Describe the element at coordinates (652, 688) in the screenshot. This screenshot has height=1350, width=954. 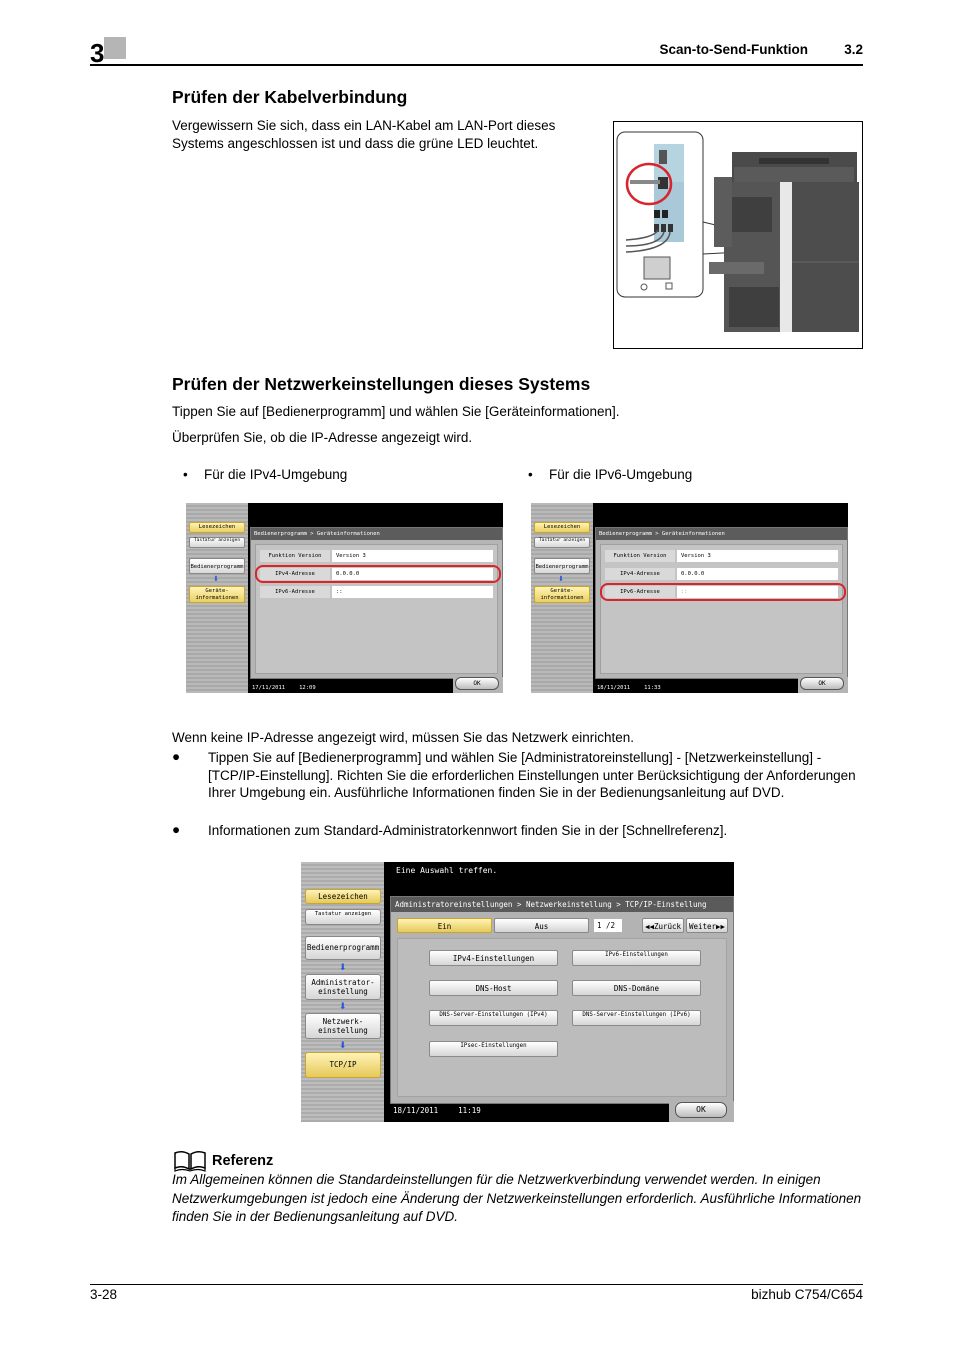
I see `panel-time: 11:33` at that location.